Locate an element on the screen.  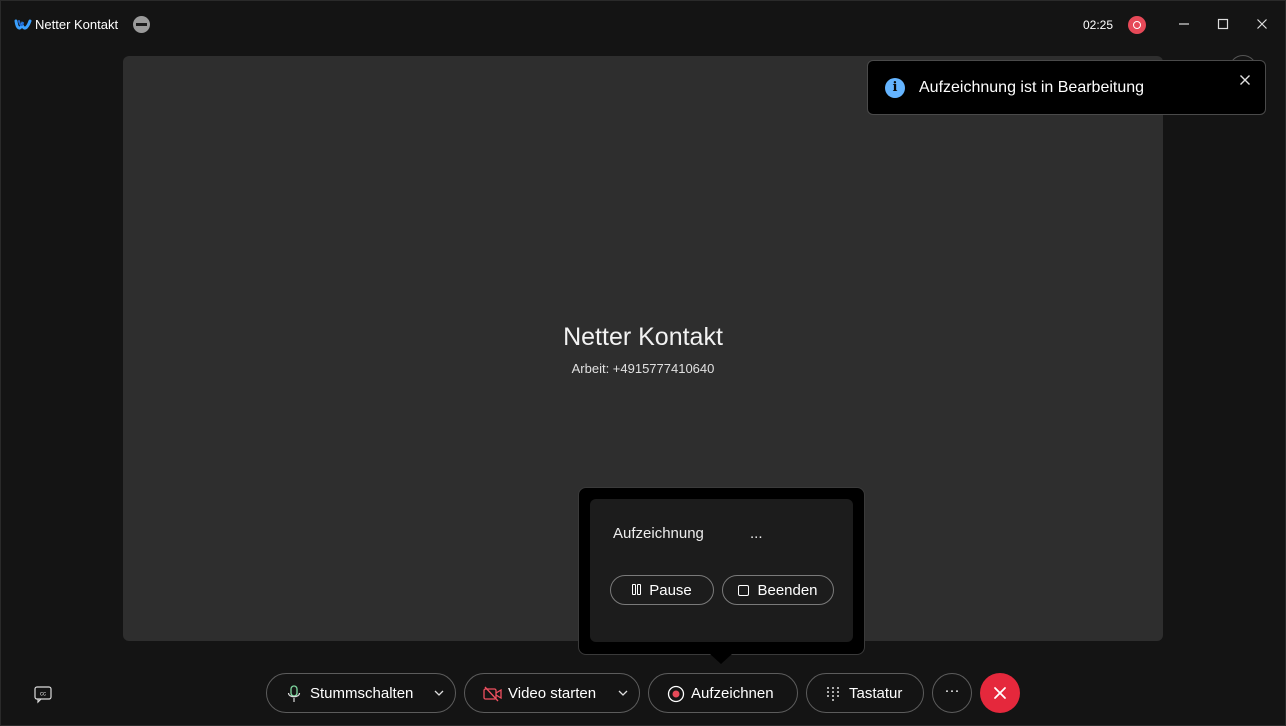
maximize-button is located at coordinates (1223, 25).